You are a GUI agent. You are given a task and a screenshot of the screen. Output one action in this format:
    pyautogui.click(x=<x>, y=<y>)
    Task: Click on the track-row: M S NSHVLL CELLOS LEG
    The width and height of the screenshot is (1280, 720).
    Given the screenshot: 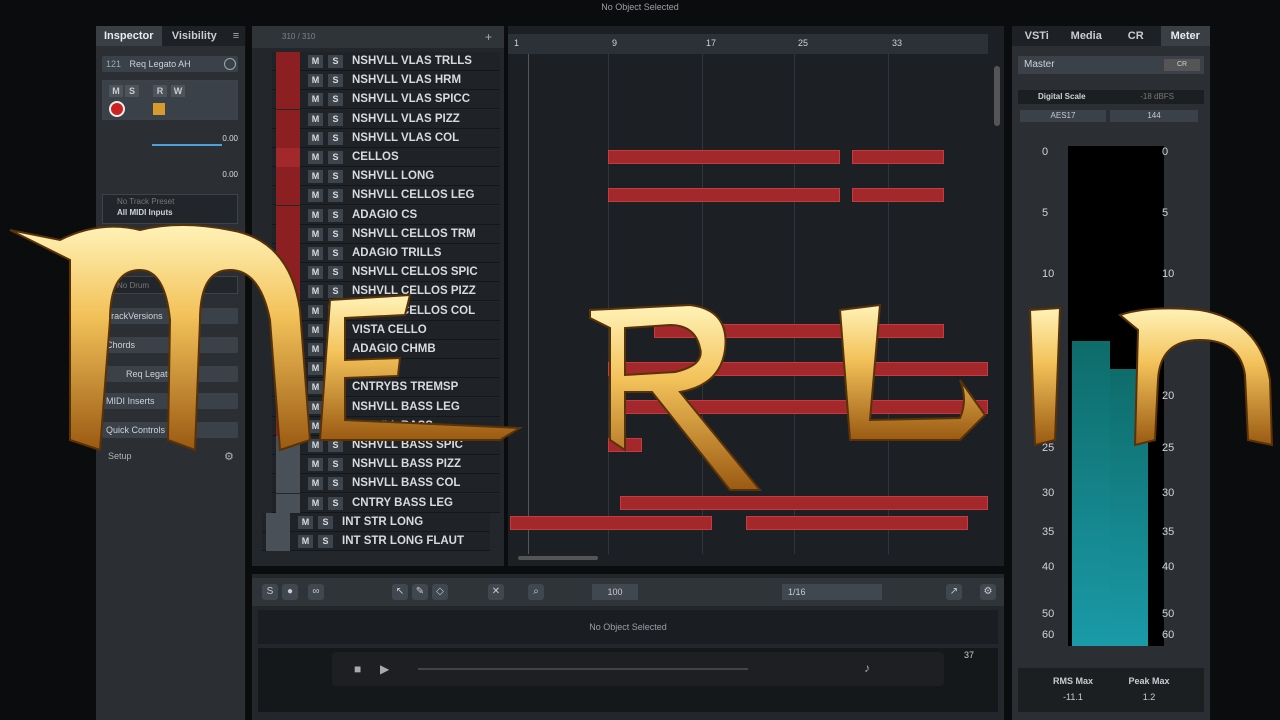 What is the action you would take?
    pyautogui.click(x=386, y=196)
    